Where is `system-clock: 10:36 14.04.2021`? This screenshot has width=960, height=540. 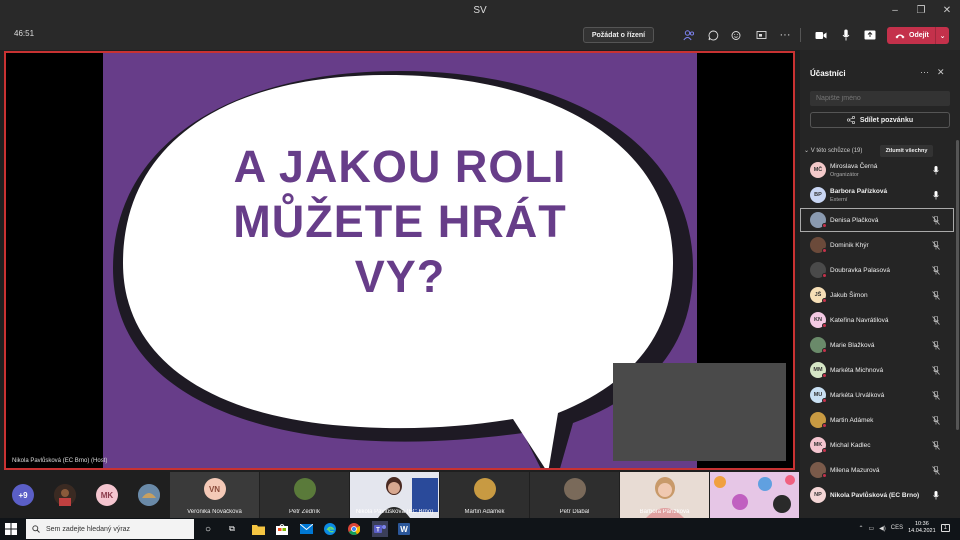
system-clock: 10:36 14.04.2021 is located at coordinates (922, 528).